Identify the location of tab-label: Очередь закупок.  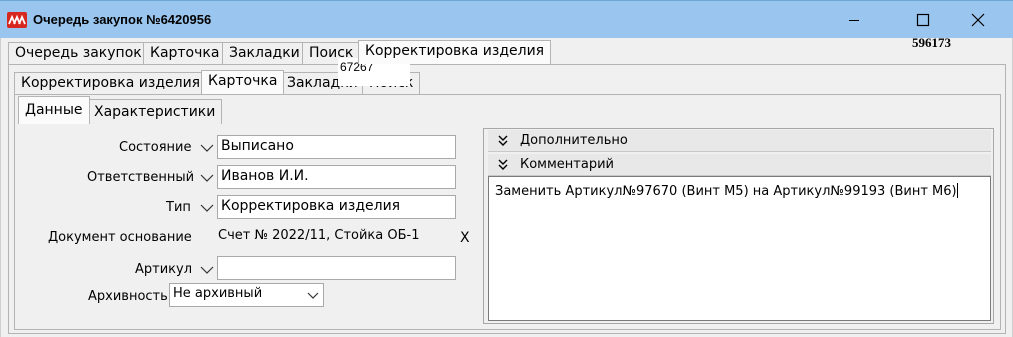
(78, 53).